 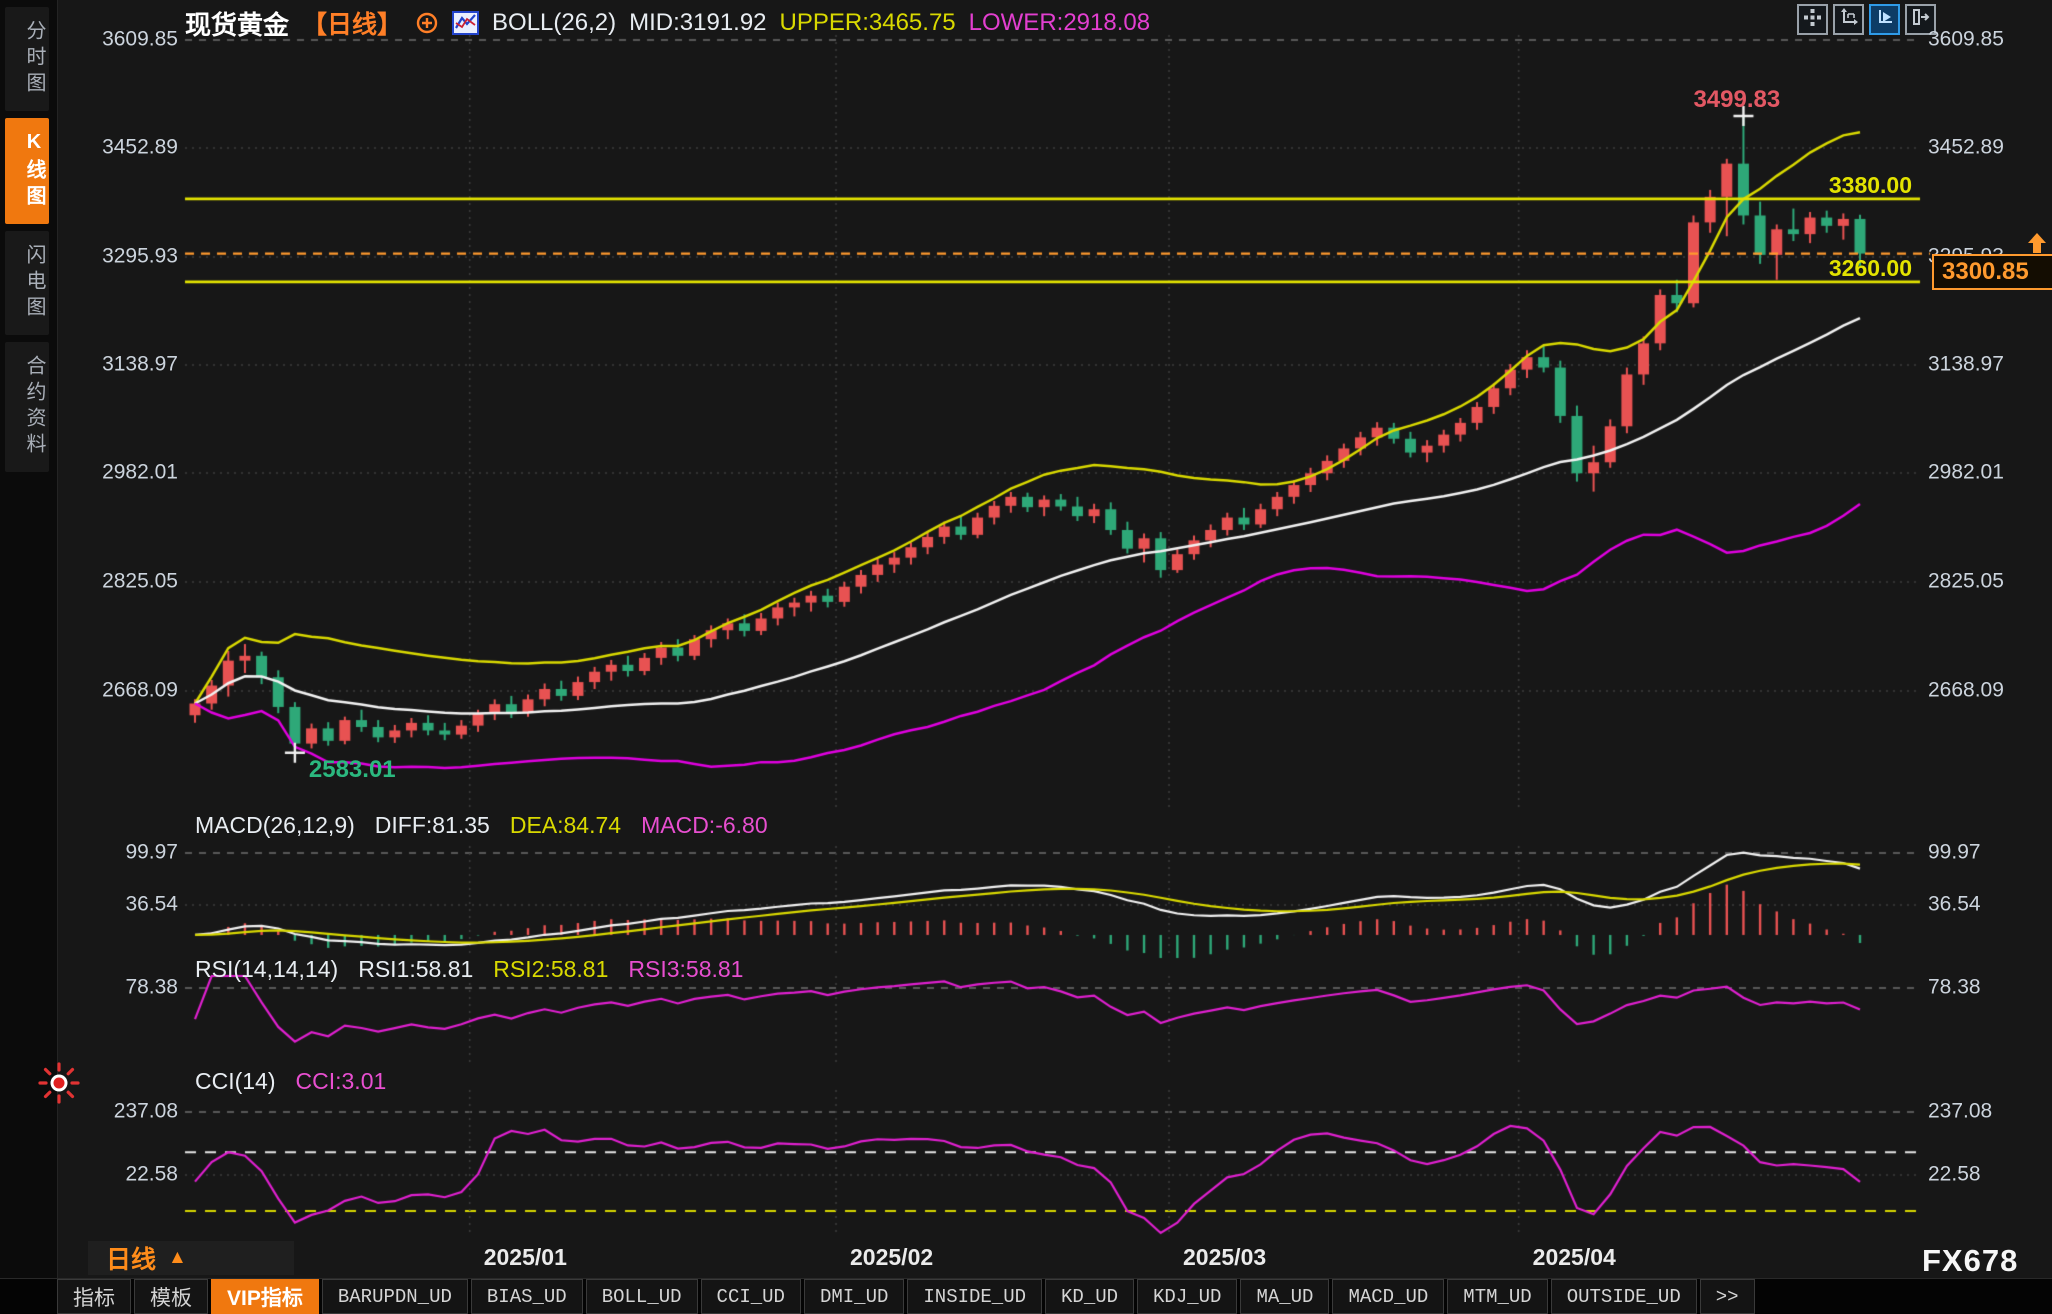 I want to click on auto-follow-tool-button, so click(x=1884, y=19).